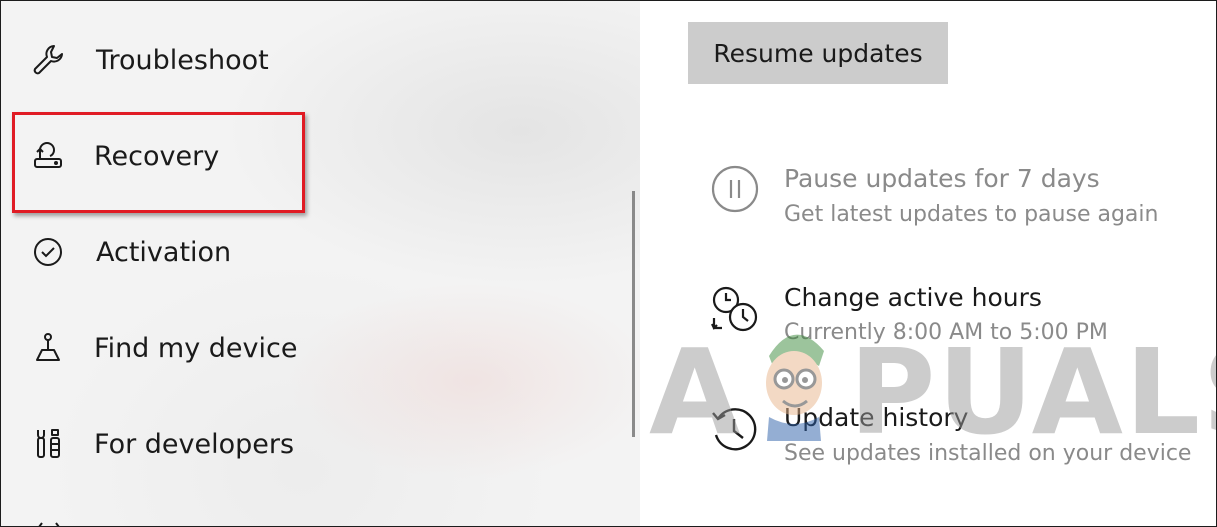 Image resolution: width=1217 pixels, height=527 pixels. What do you see at coordinates (48, 60) in the screenshot?
I see `wrench-icon` at bounding box center [48, 60].